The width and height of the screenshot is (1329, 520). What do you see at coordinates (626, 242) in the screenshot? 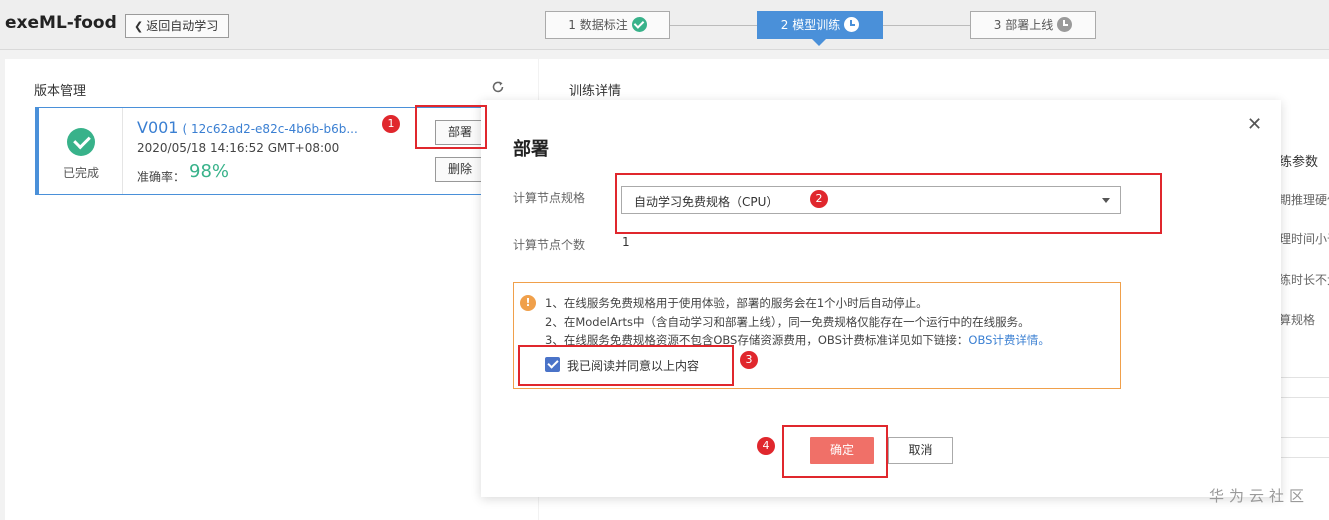
I see `count-value: 1` at bounding box center [626, 242].